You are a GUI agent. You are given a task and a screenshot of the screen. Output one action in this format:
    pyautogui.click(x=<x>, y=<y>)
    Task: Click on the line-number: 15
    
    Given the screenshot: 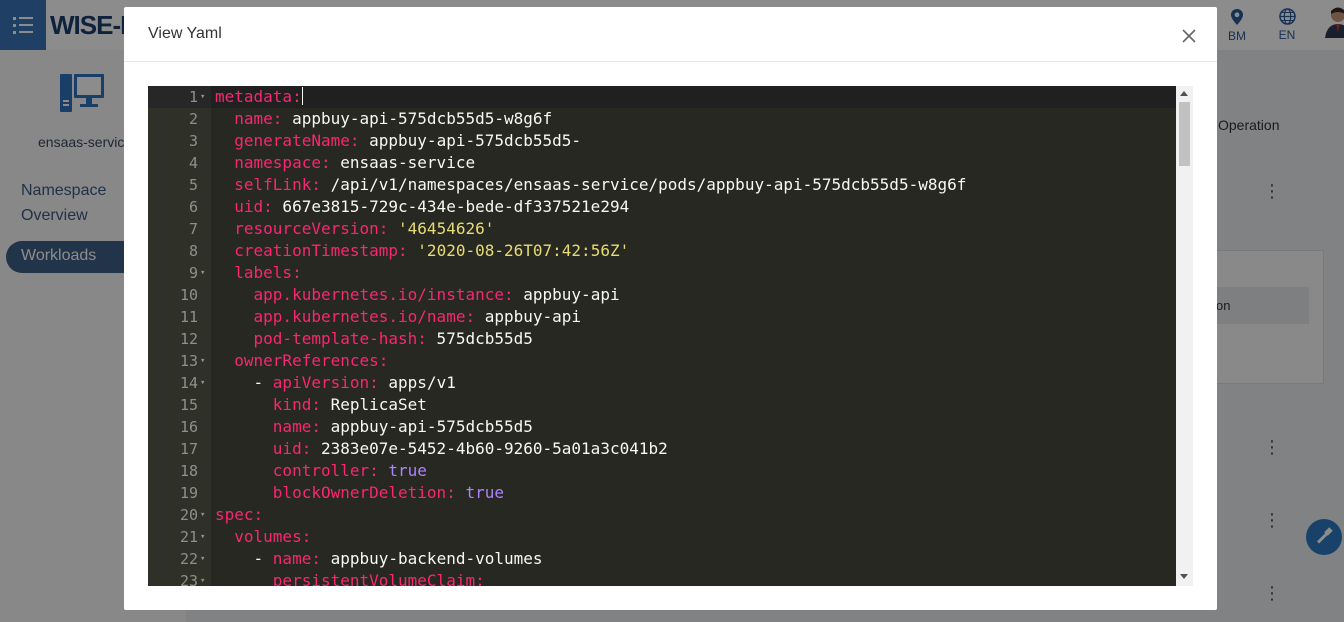 What is the action you would take?
    pyautogui.click(x=188, y=405)
    